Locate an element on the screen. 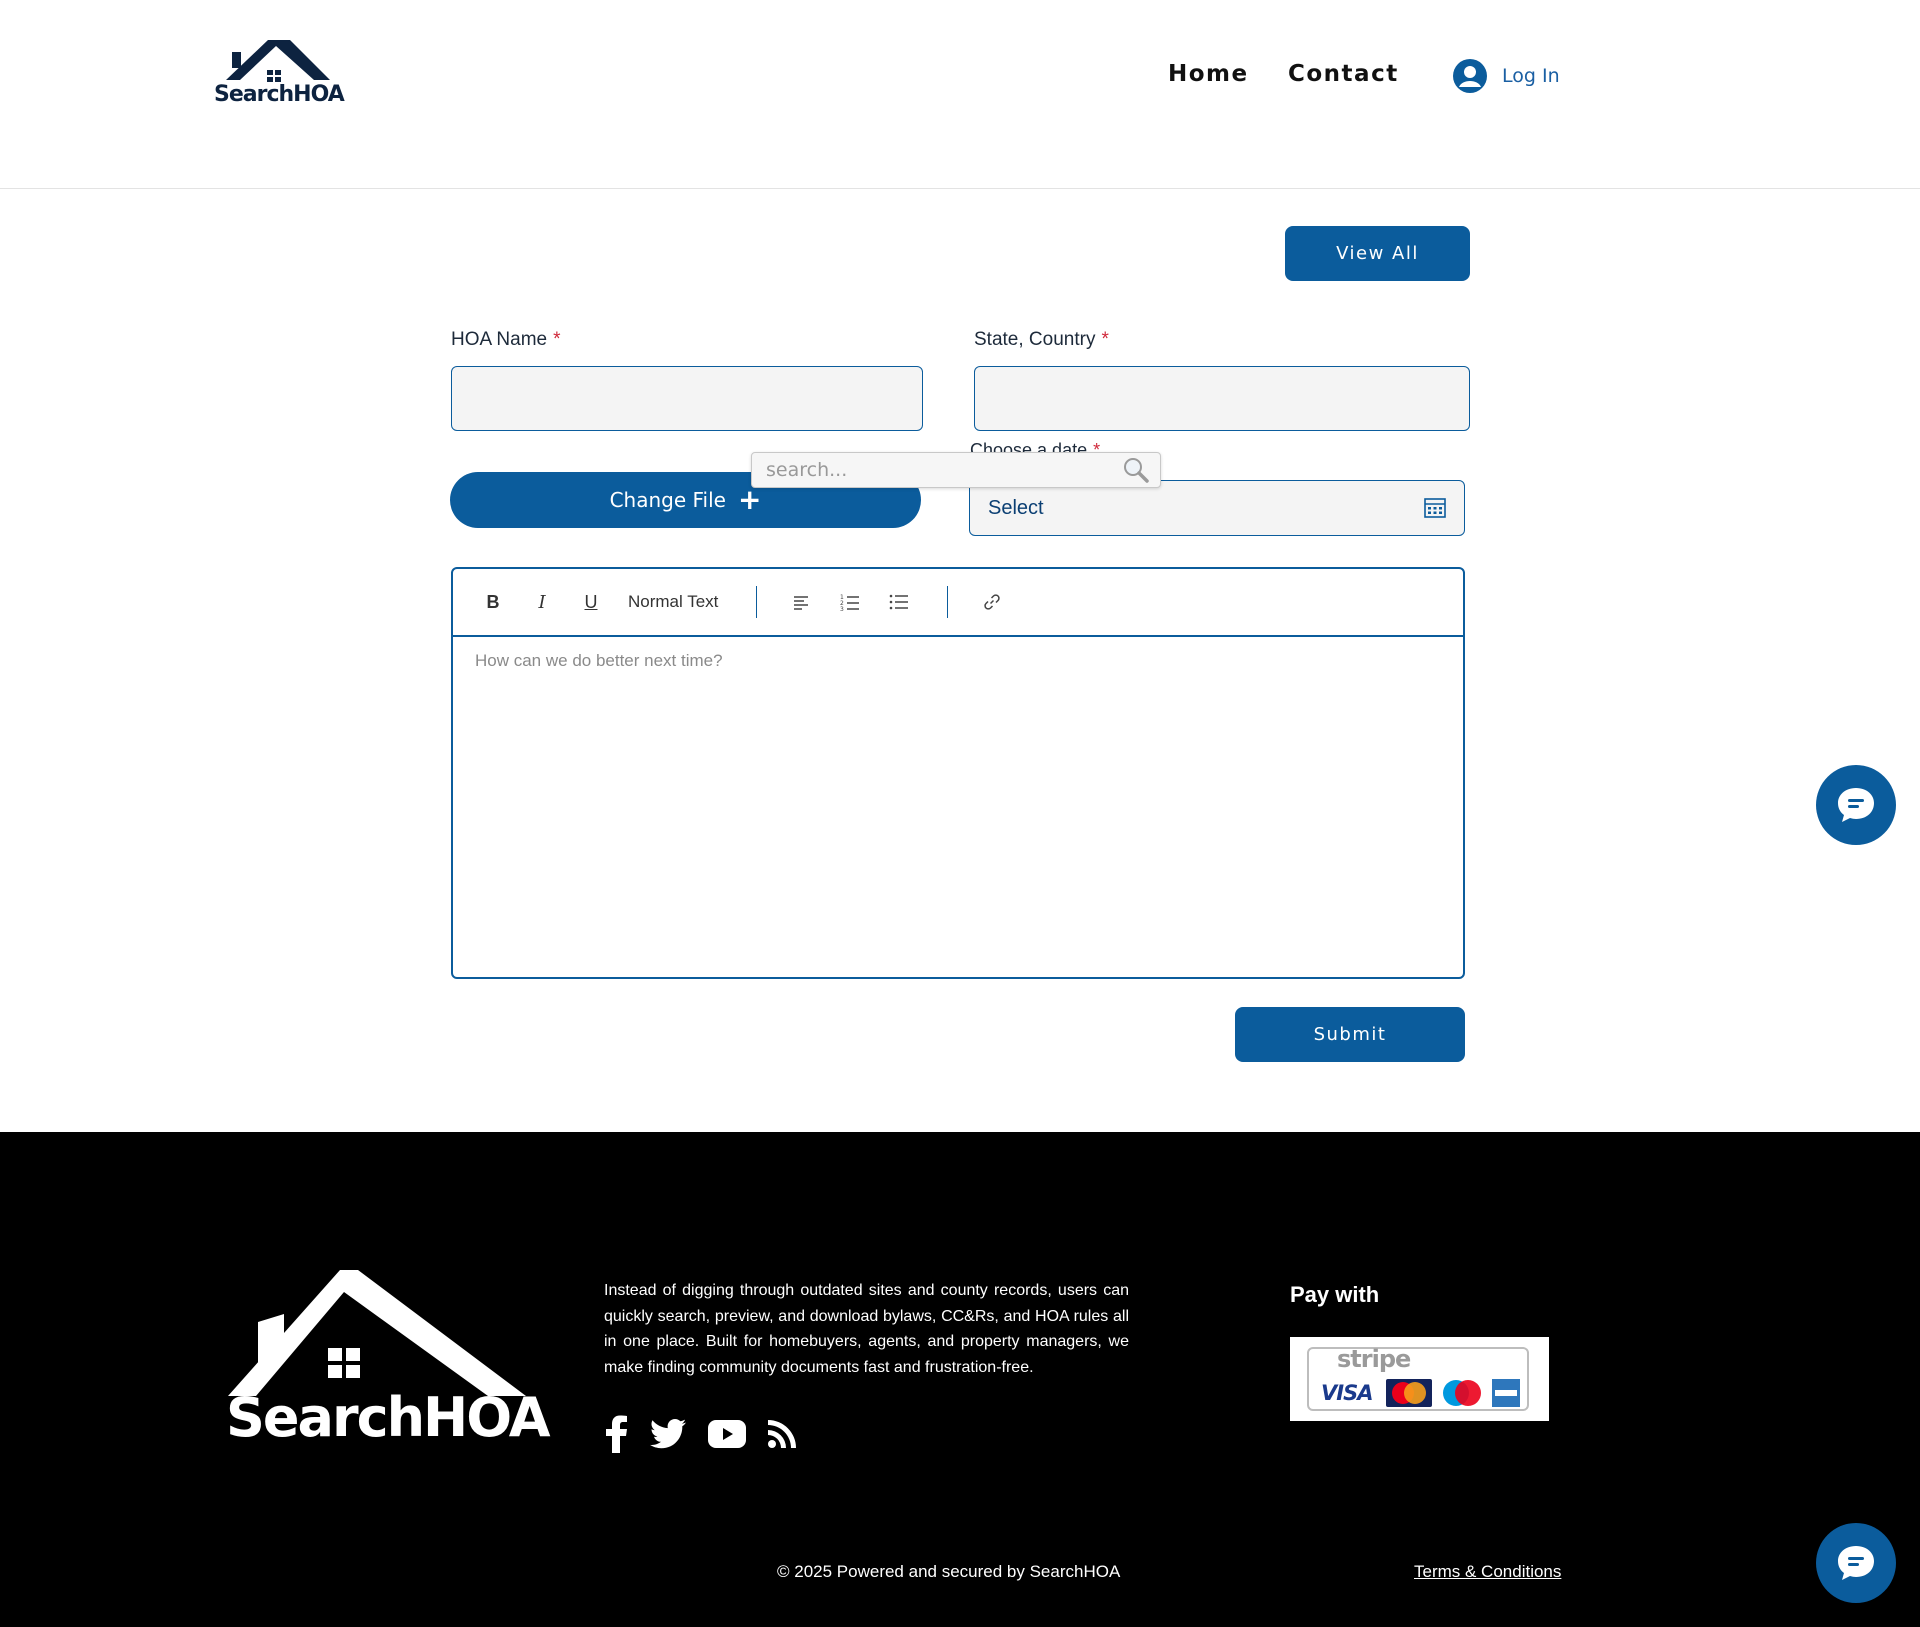  align-left-button is located at coordinates (801, 602).